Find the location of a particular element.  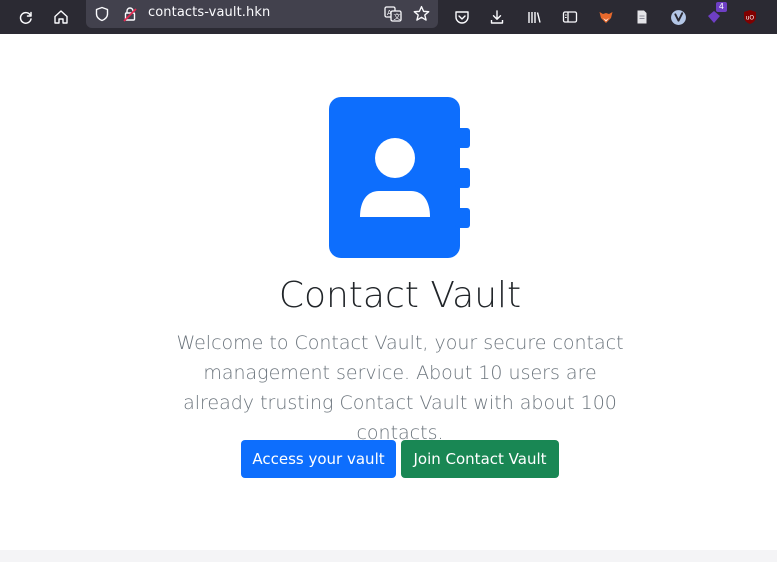

svg-text: A is located at coordinates (389, 13).